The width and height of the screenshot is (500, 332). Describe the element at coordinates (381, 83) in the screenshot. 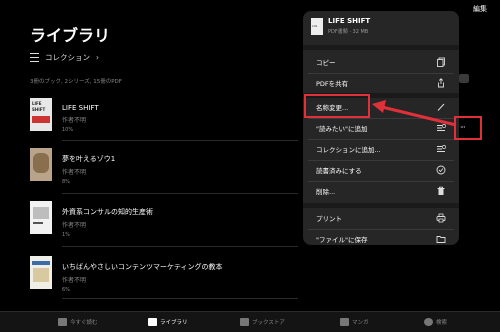

I see `menu-item-share-pdf: PDFを共有` at that location.